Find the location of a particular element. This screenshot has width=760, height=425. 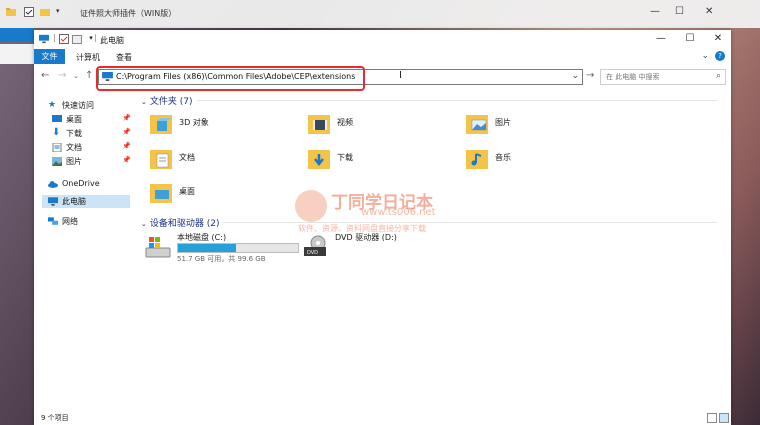

drive-usage-fill is located at coordinates (207, 248).